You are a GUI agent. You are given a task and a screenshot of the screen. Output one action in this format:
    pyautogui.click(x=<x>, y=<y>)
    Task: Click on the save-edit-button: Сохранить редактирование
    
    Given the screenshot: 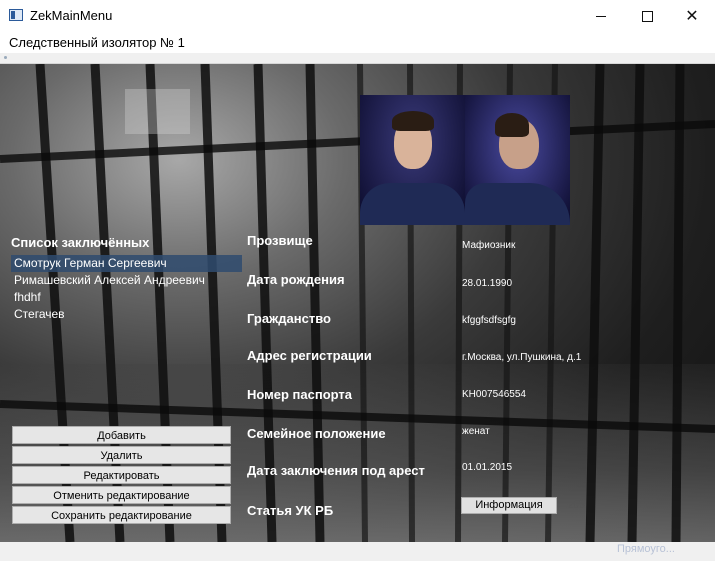 What is the action you would take?
    pyautogui.click(x=121, y=515)
    